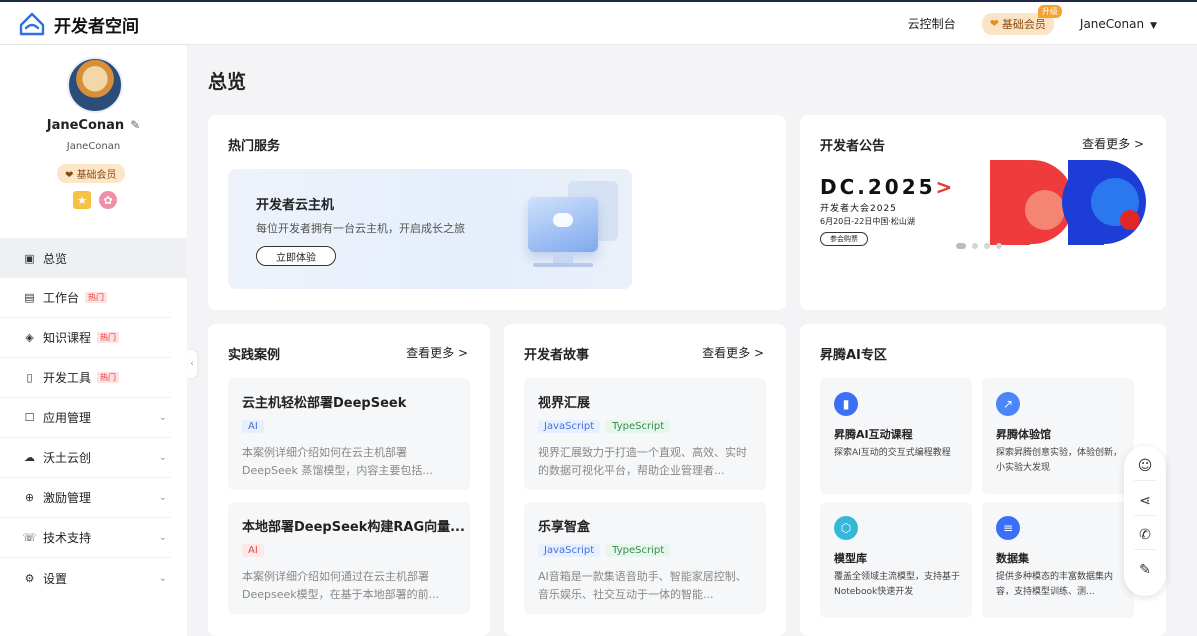 The height and width of the screenshot is (636, 1197). I want to click on caret-down-icon: ▼, so click(1153, 25).